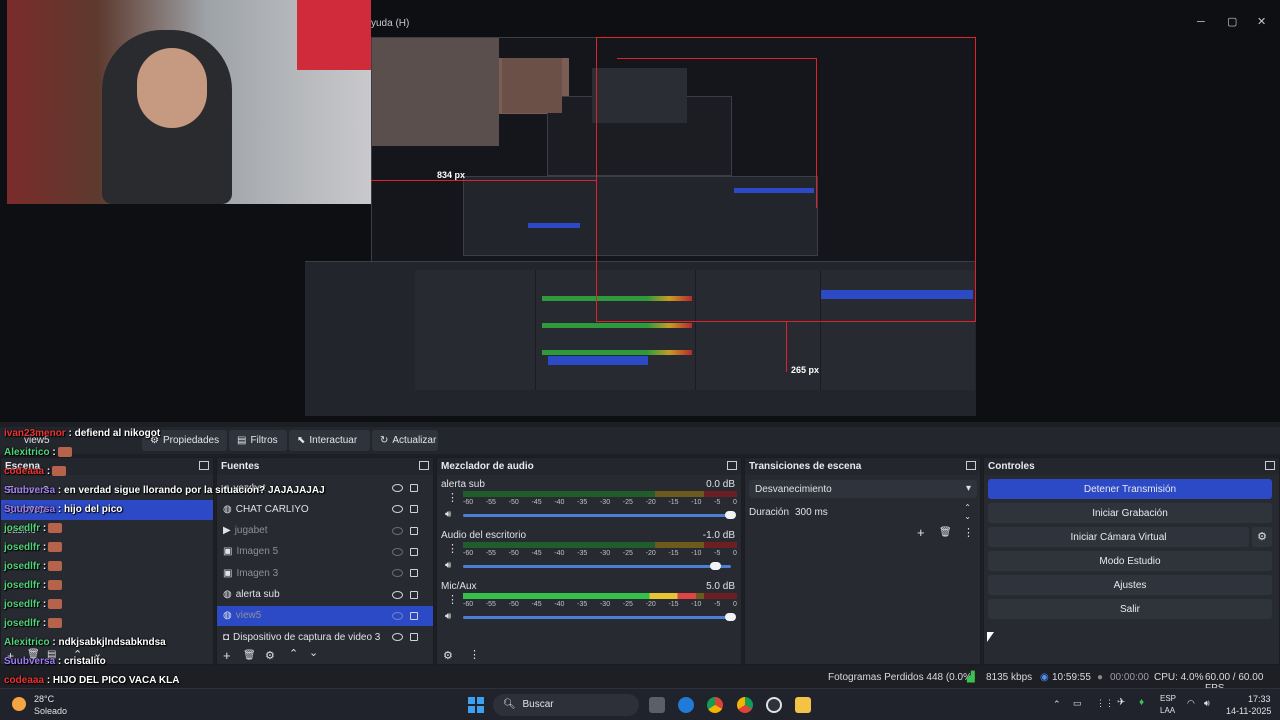 This screenshot has height=720, width=1280. Describe the element at coordinates (1261, 21) in the screenshot. I see `close-icon: ✕` at that location.